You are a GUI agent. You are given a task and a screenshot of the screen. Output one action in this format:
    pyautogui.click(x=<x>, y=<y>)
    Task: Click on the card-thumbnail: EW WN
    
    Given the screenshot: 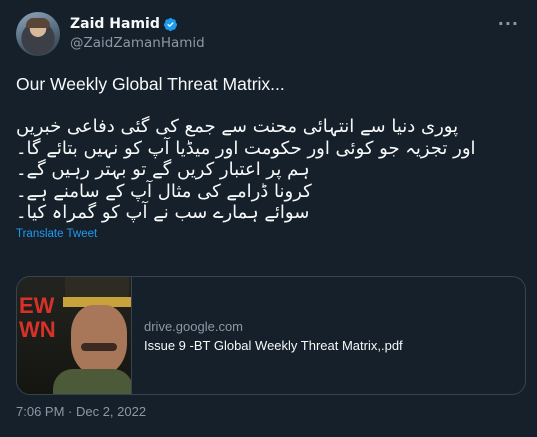 What is the action you would take?
    pyautogui.click(x=74, y=335)
    